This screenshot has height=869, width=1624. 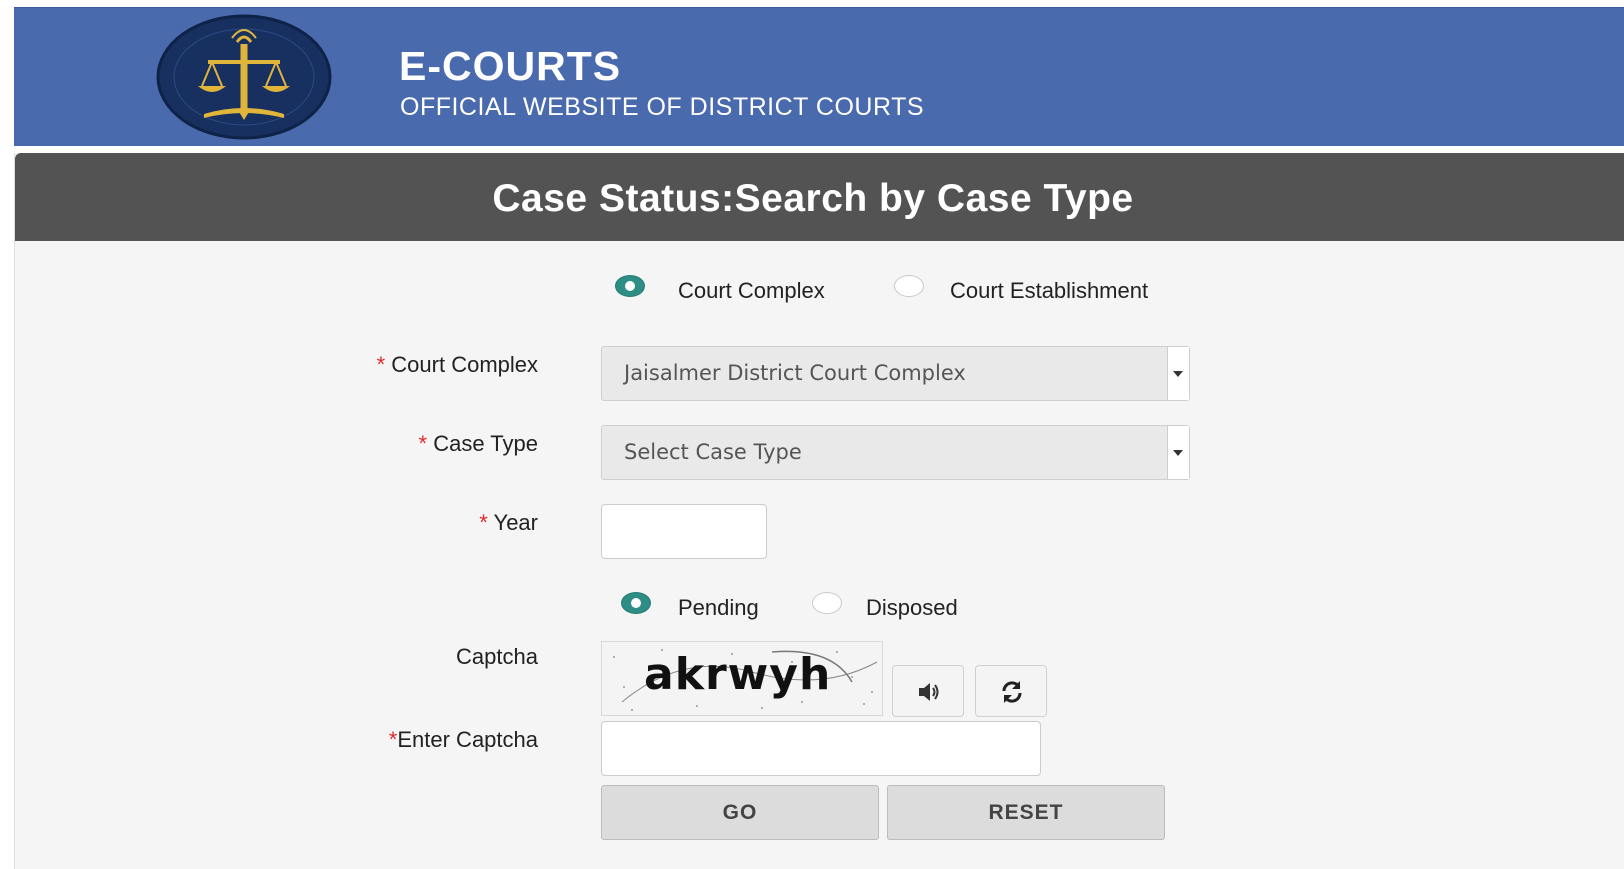 What do you see at coordinates (244, 77) in the screenshot?
I see `ecourts-logo` at bounding box center [244, 77].